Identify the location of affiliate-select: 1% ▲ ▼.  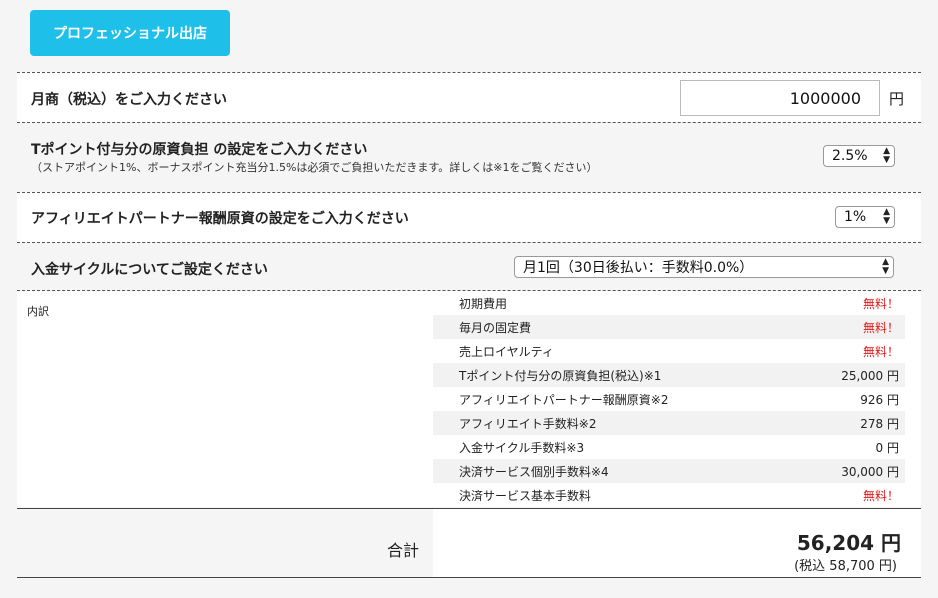
(865, 217).